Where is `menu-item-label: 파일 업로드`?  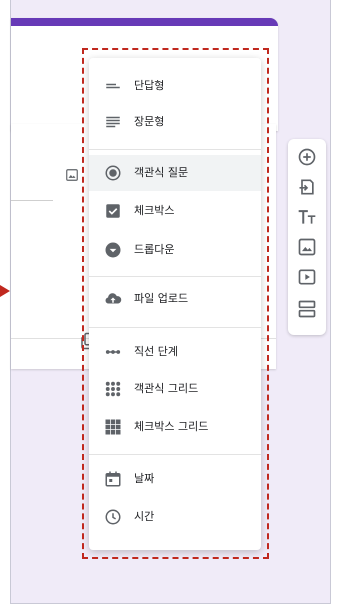
menu-item-label: 파일 업로드 is located at coordinates (161, 298).